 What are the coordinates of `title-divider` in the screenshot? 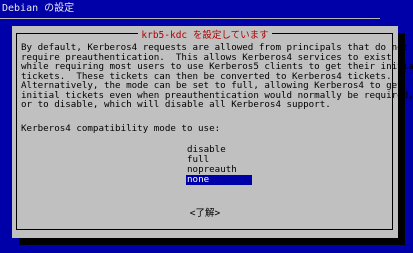 It's located at (190, 18).